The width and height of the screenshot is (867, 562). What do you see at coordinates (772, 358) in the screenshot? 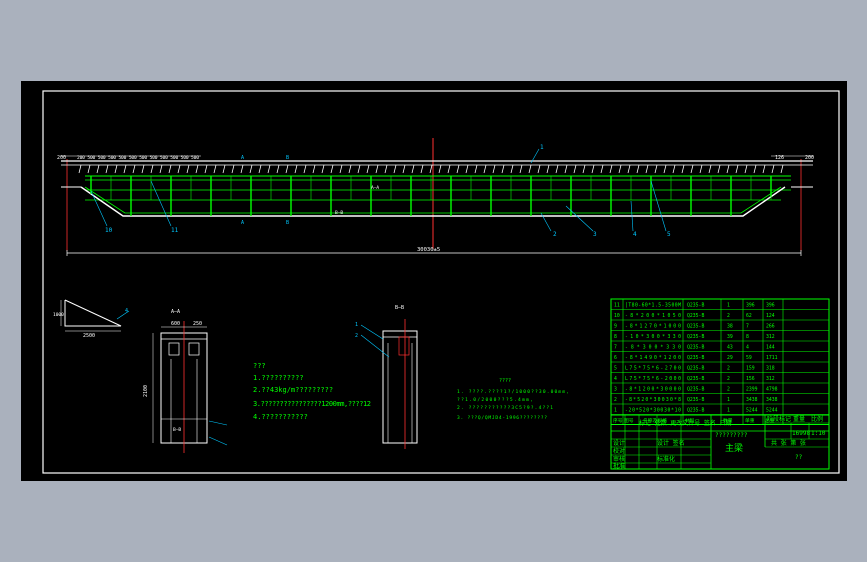
I see `bom-cell: 1711` at bounding box center [772, 358].